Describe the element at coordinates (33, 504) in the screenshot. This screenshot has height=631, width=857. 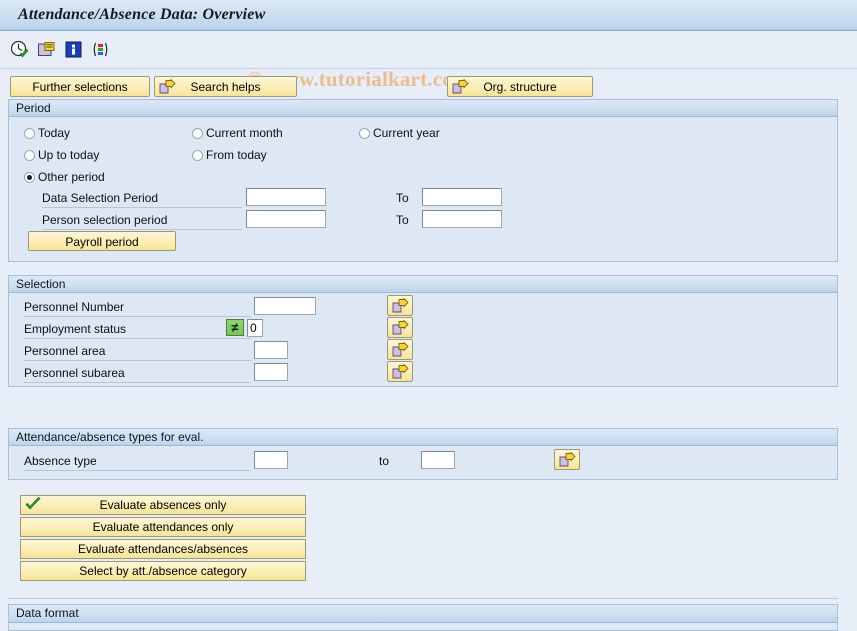
I see `checkmark-icon` at that location.